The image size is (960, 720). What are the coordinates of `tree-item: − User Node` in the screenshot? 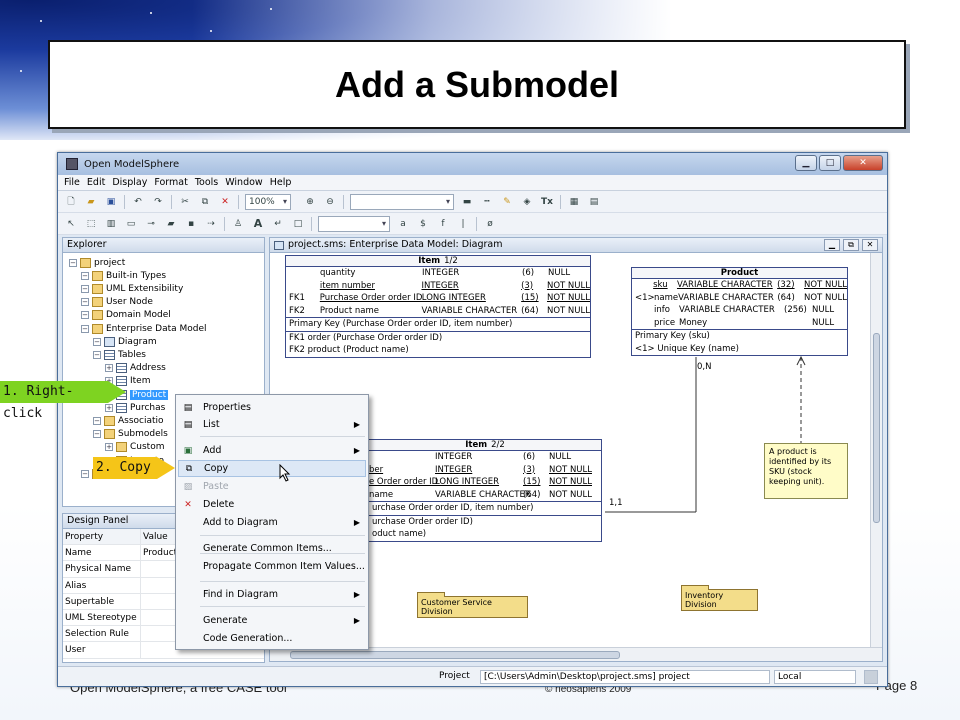 It's located at (117, 302).